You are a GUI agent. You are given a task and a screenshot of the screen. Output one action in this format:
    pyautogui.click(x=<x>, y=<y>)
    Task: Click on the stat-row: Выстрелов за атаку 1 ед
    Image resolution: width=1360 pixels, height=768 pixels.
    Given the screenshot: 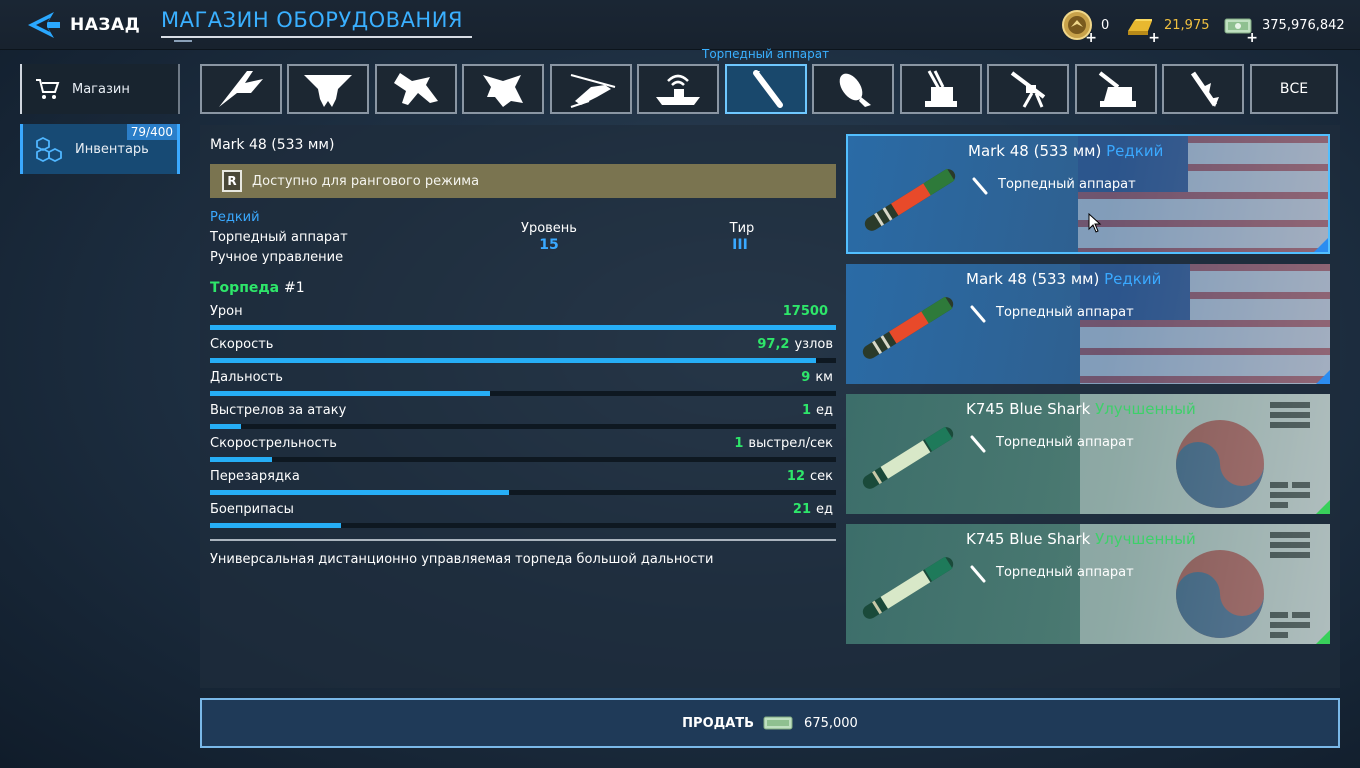 What is the action you would take?
    pyautogui.click(x=523, y=418)
    